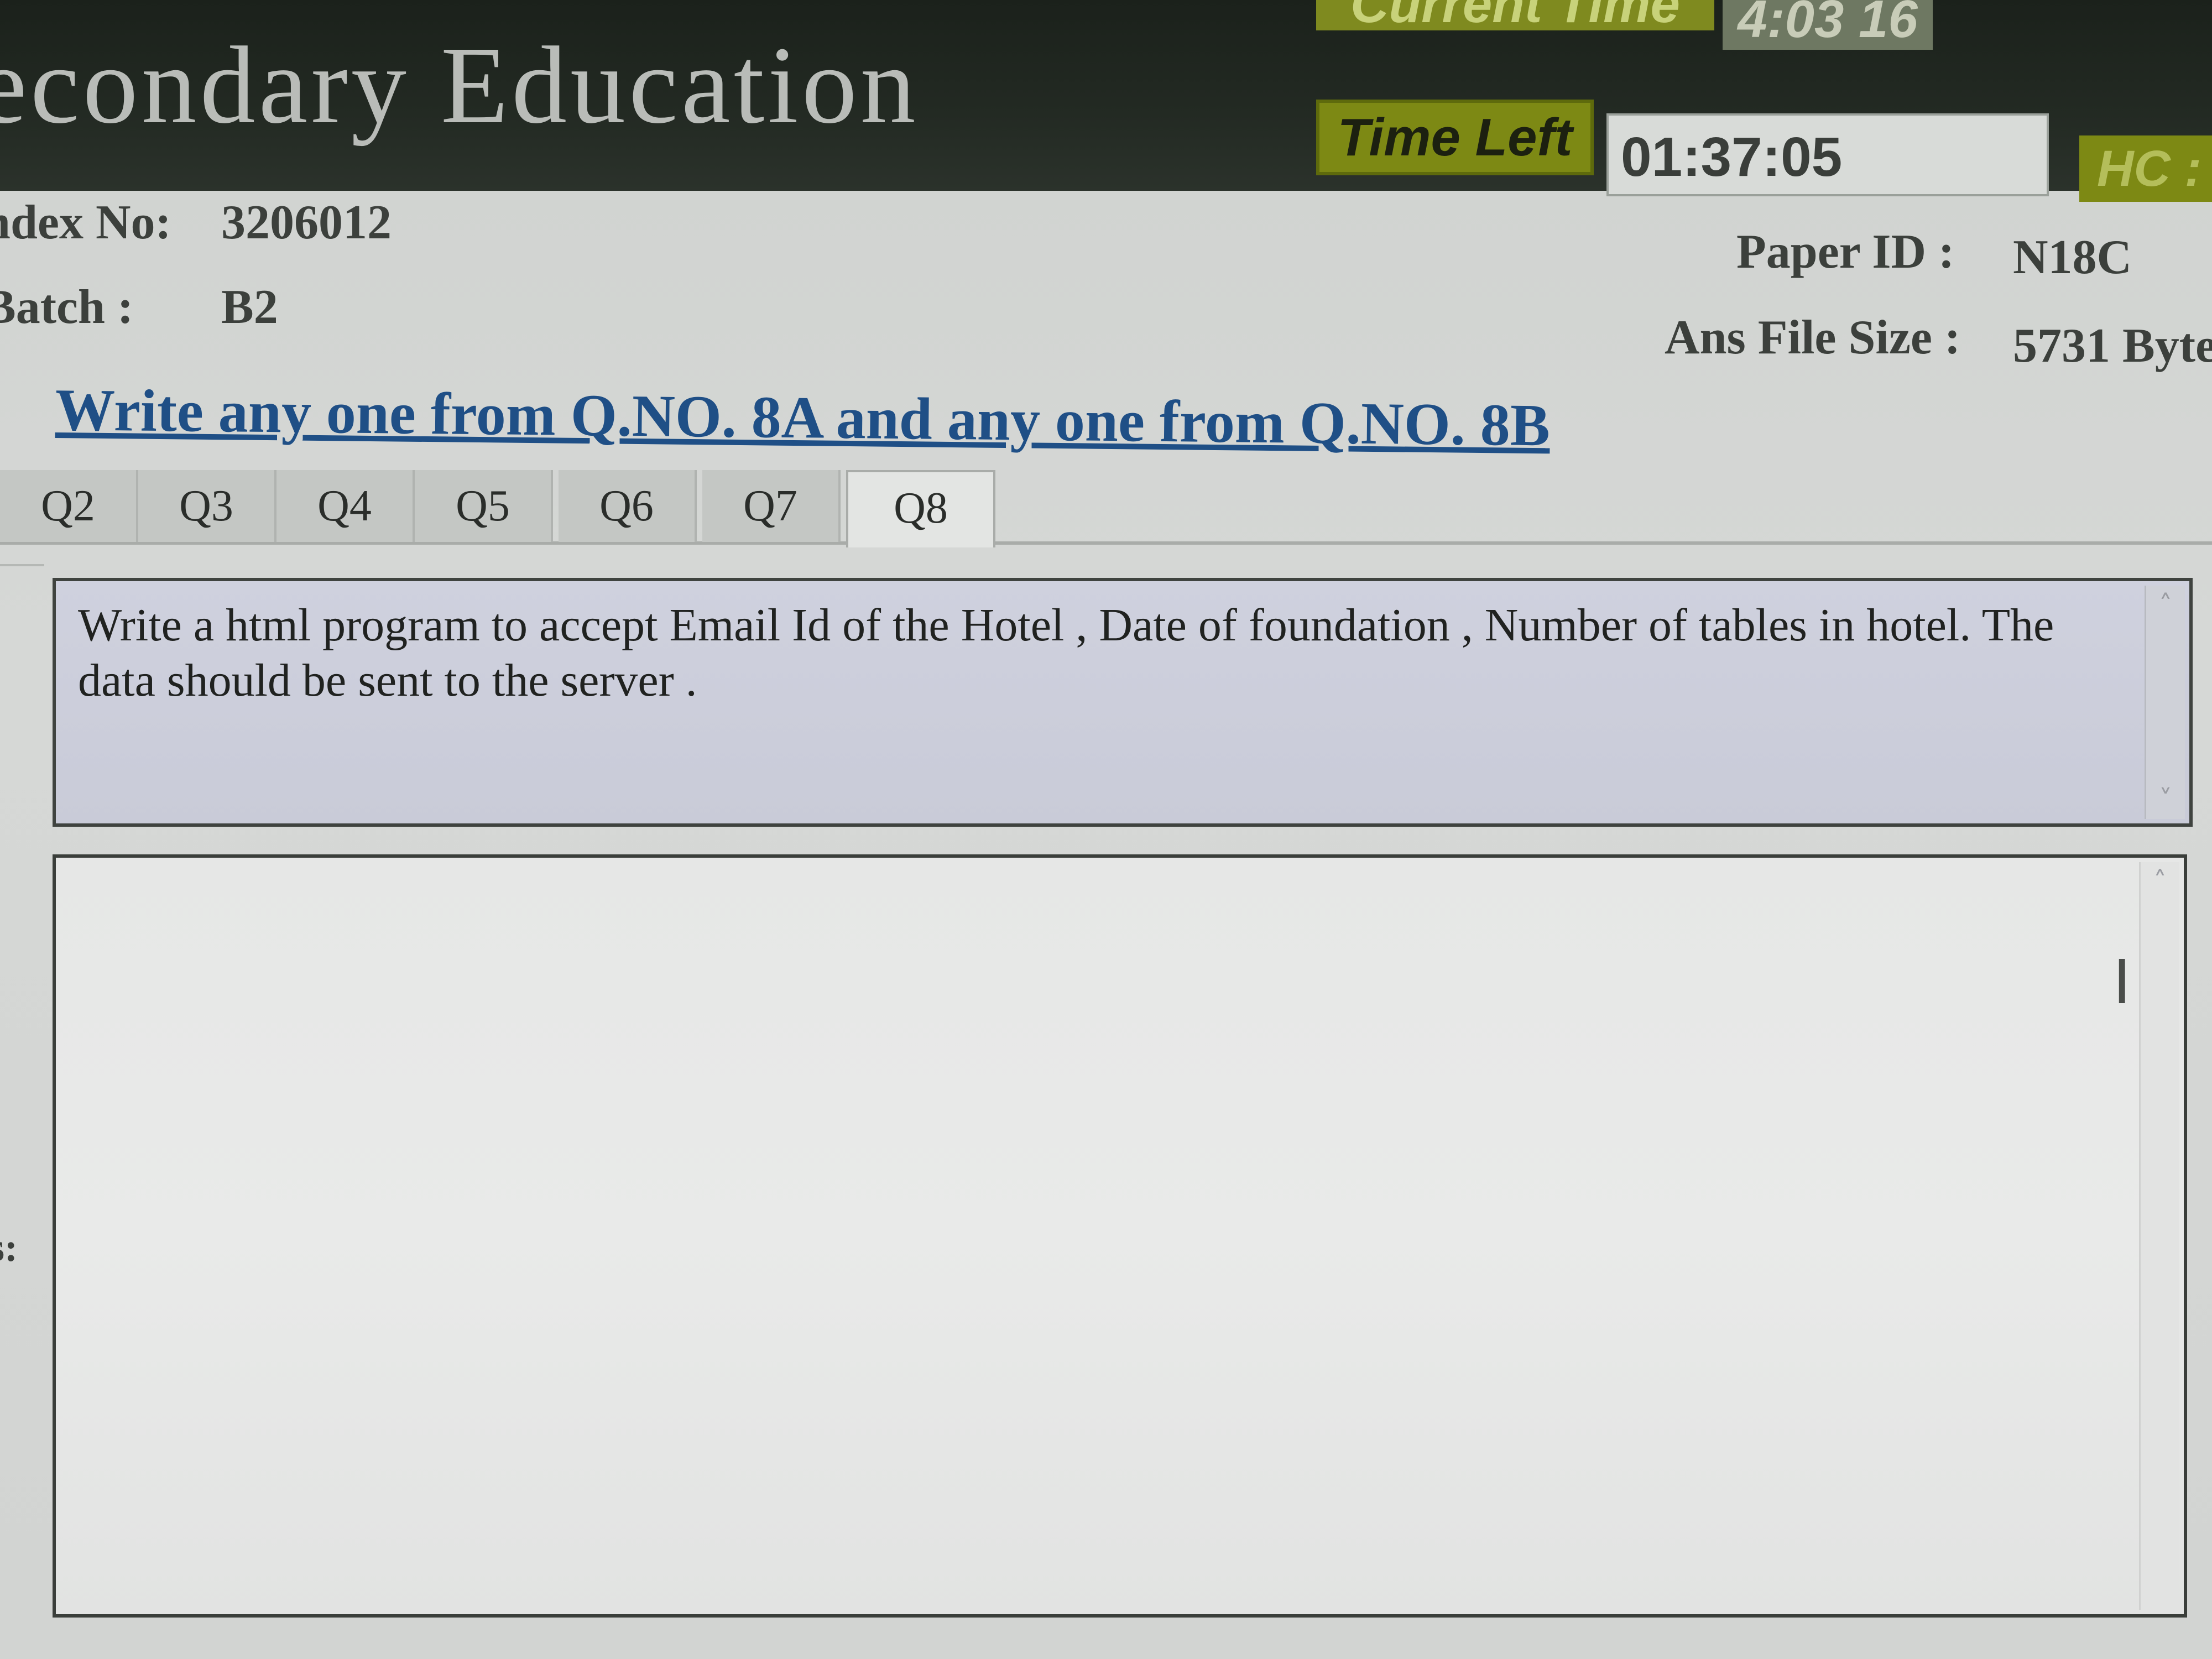 This screenshot has height=1659, width=2212. What do you see at coordinates (484, 506) in the screenshot?
I see `tab-q5: Q5` at bounding box center [484, 506].